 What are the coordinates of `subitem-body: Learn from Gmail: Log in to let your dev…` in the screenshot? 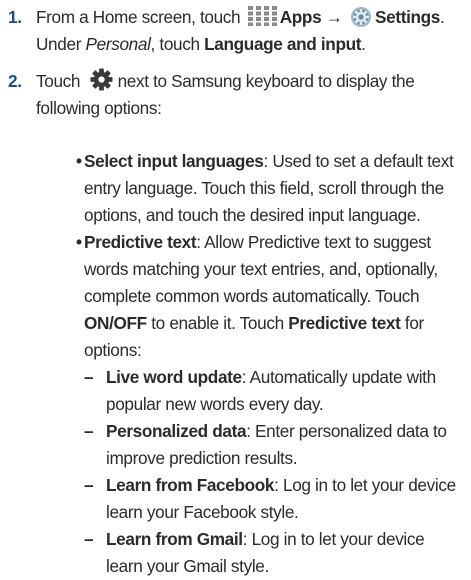 It's located at (285, 553).